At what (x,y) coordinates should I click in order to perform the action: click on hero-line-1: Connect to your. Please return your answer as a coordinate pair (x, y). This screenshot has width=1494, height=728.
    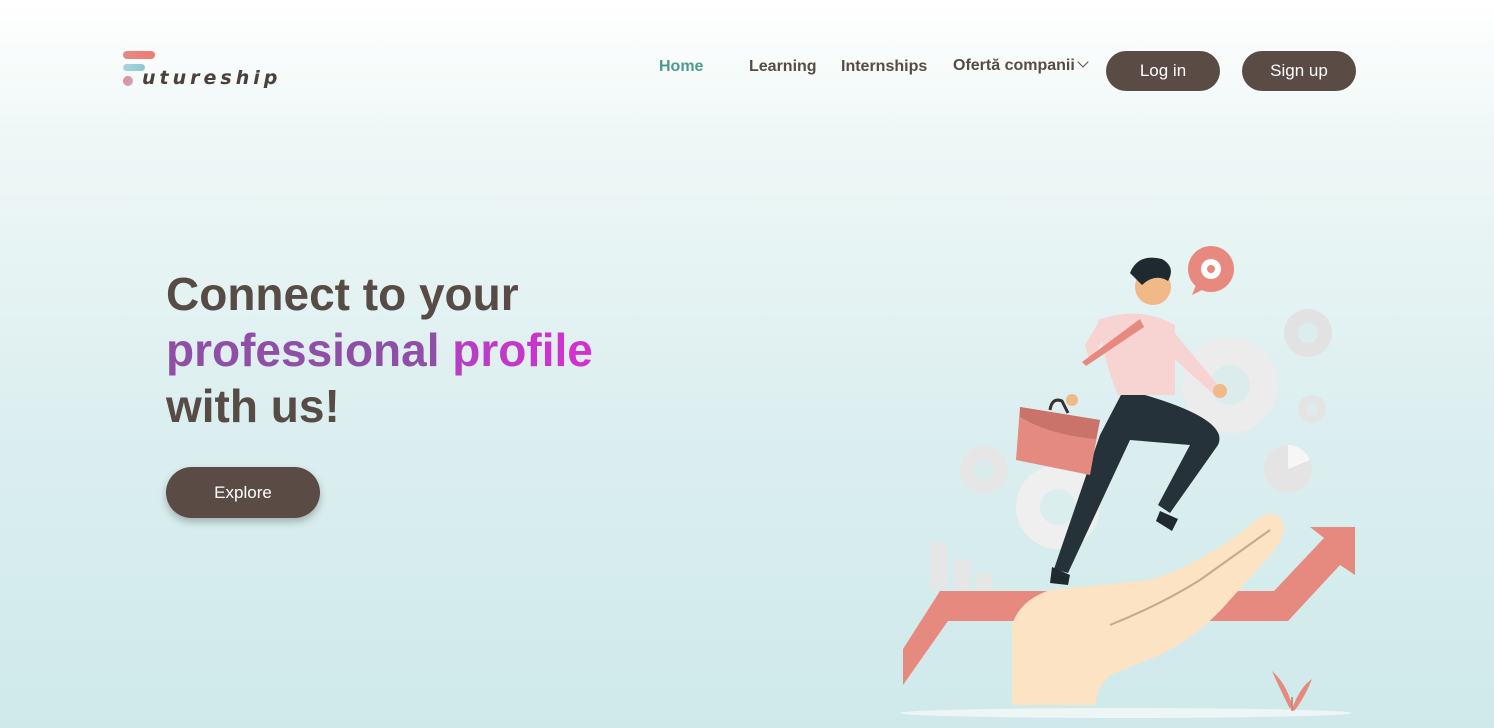
    Looking at the image, I should click on (342, 294).